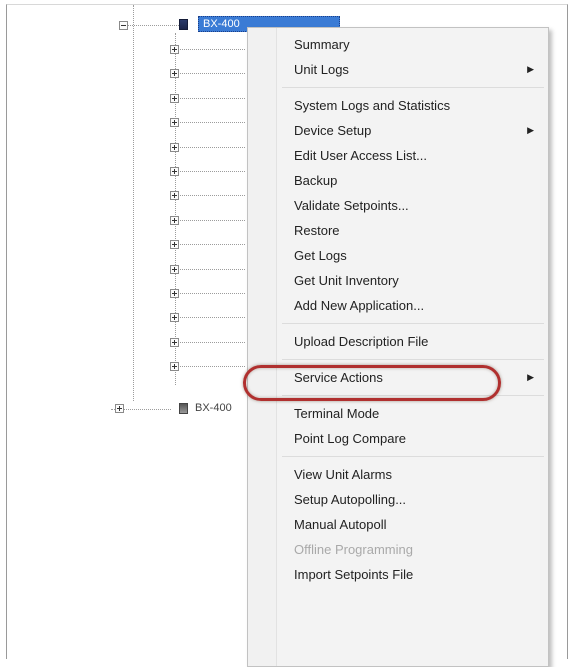 The image size is (574, 667). What do you see at coordinates (346, 280) in the screenshot?
I see `menu-item-label: Get Unit Inventory` at bounding box center [346, 280].